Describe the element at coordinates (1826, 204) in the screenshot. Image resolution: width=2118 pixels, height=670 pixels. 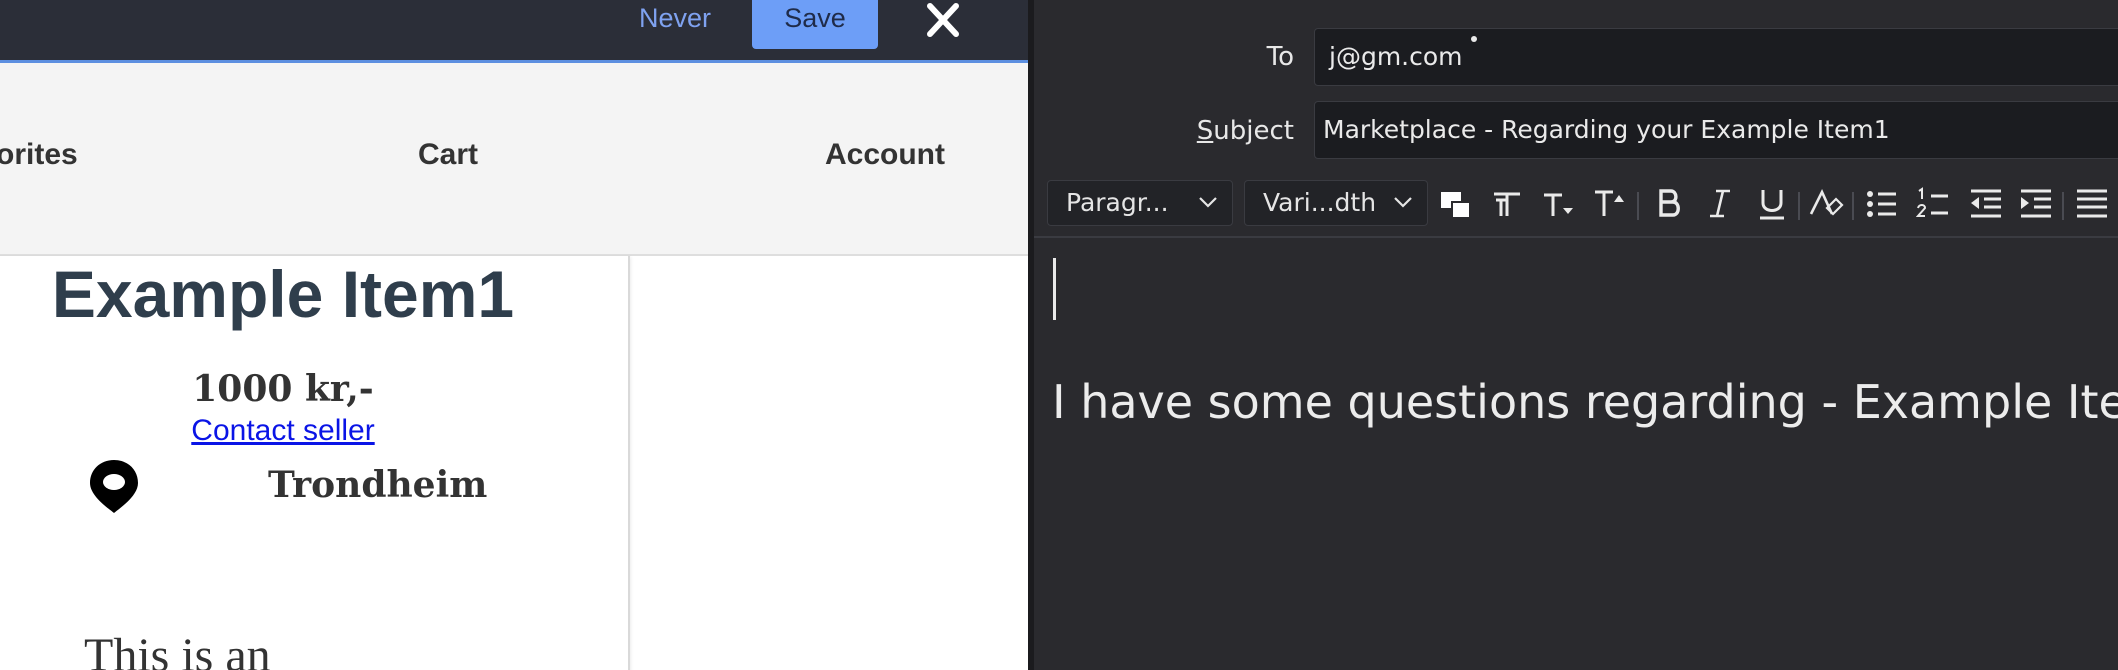
I see `clear-formatting-icon` at that location.